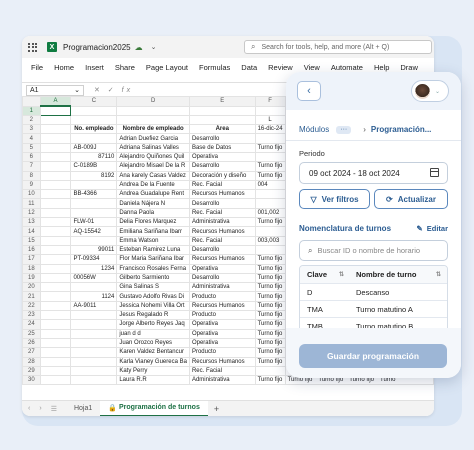 The height and width of the screenshot is (450, 474). Describe the element at coordinates (280, 67) in the screenshot. I see `menu-review: Review` at that location.